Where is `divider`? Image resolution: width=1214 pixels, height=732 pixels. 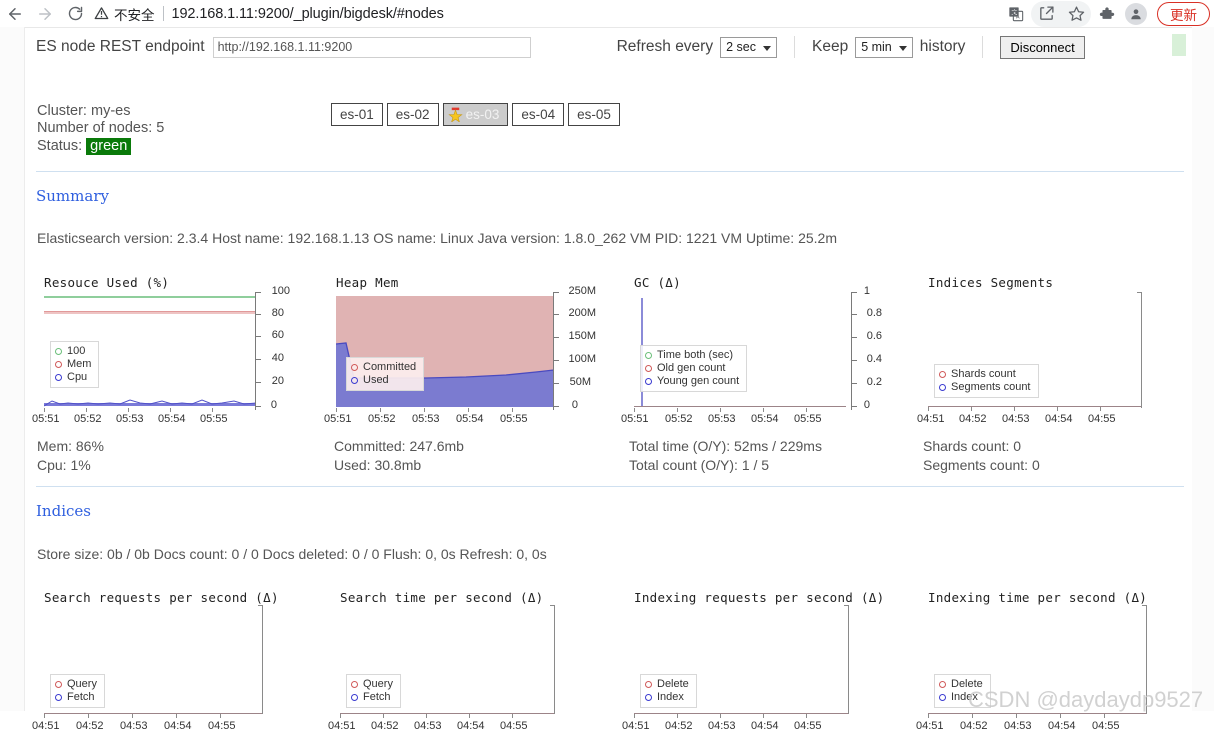
divider is located at coordinates (794, 47).